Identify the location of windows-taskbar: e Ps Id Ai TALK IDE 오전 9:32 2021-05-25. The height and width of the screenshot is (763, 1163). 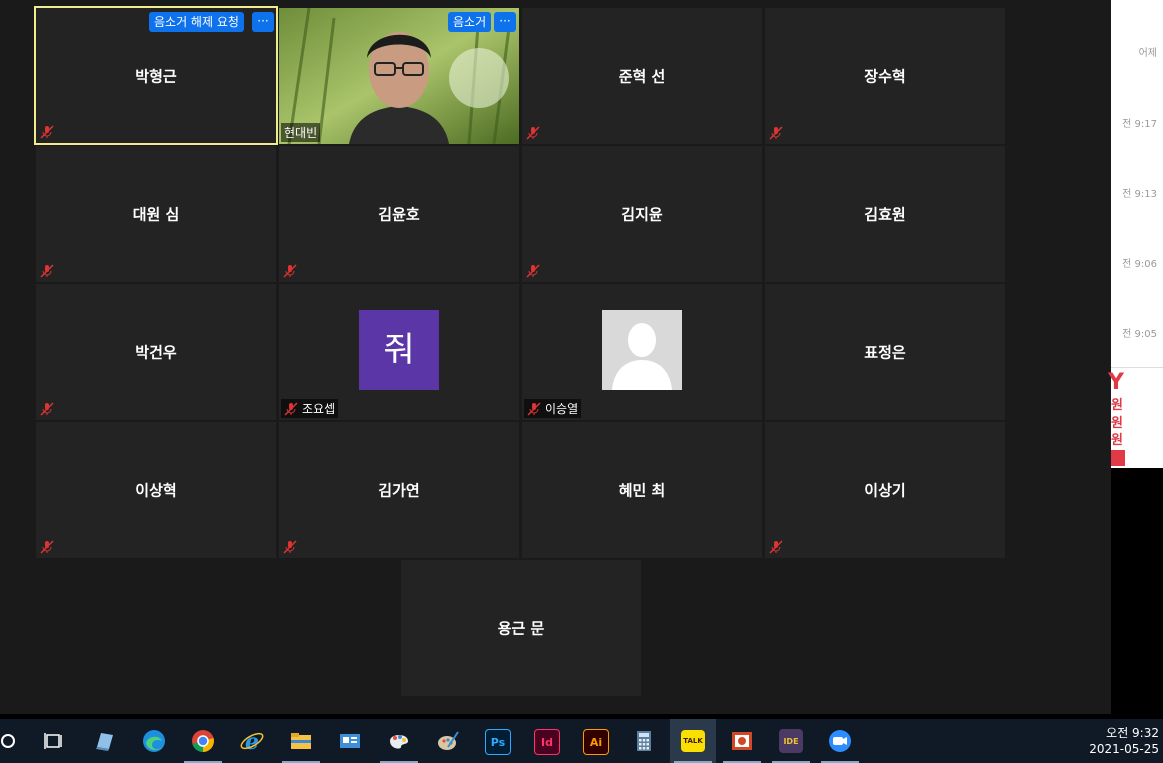
(581, 741).